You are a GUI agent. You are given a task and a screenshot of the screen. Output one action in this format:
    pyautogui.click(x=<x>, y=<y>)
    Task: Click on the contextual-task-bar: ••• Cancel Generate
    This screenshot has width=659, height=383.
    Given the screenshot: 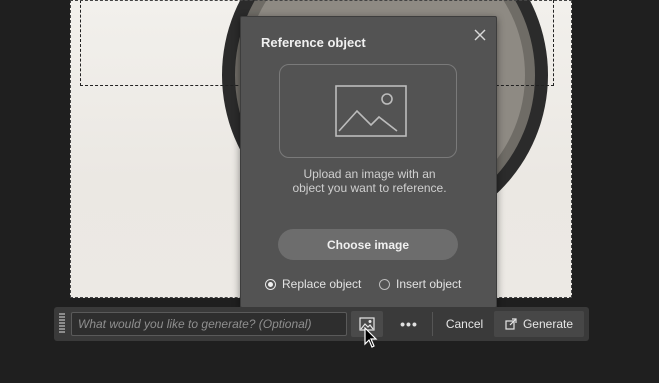 What is the action you would take?
    pyautogui.click(x=321, y=324)
    